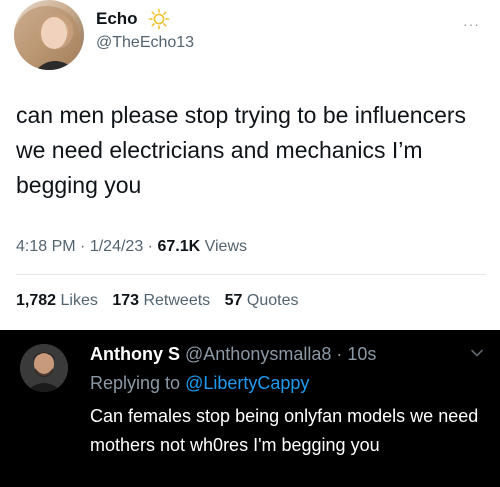  Describe the element at coordinates (177, 300) in the screenshot. I see `retweets-label: Retweets` at that location.